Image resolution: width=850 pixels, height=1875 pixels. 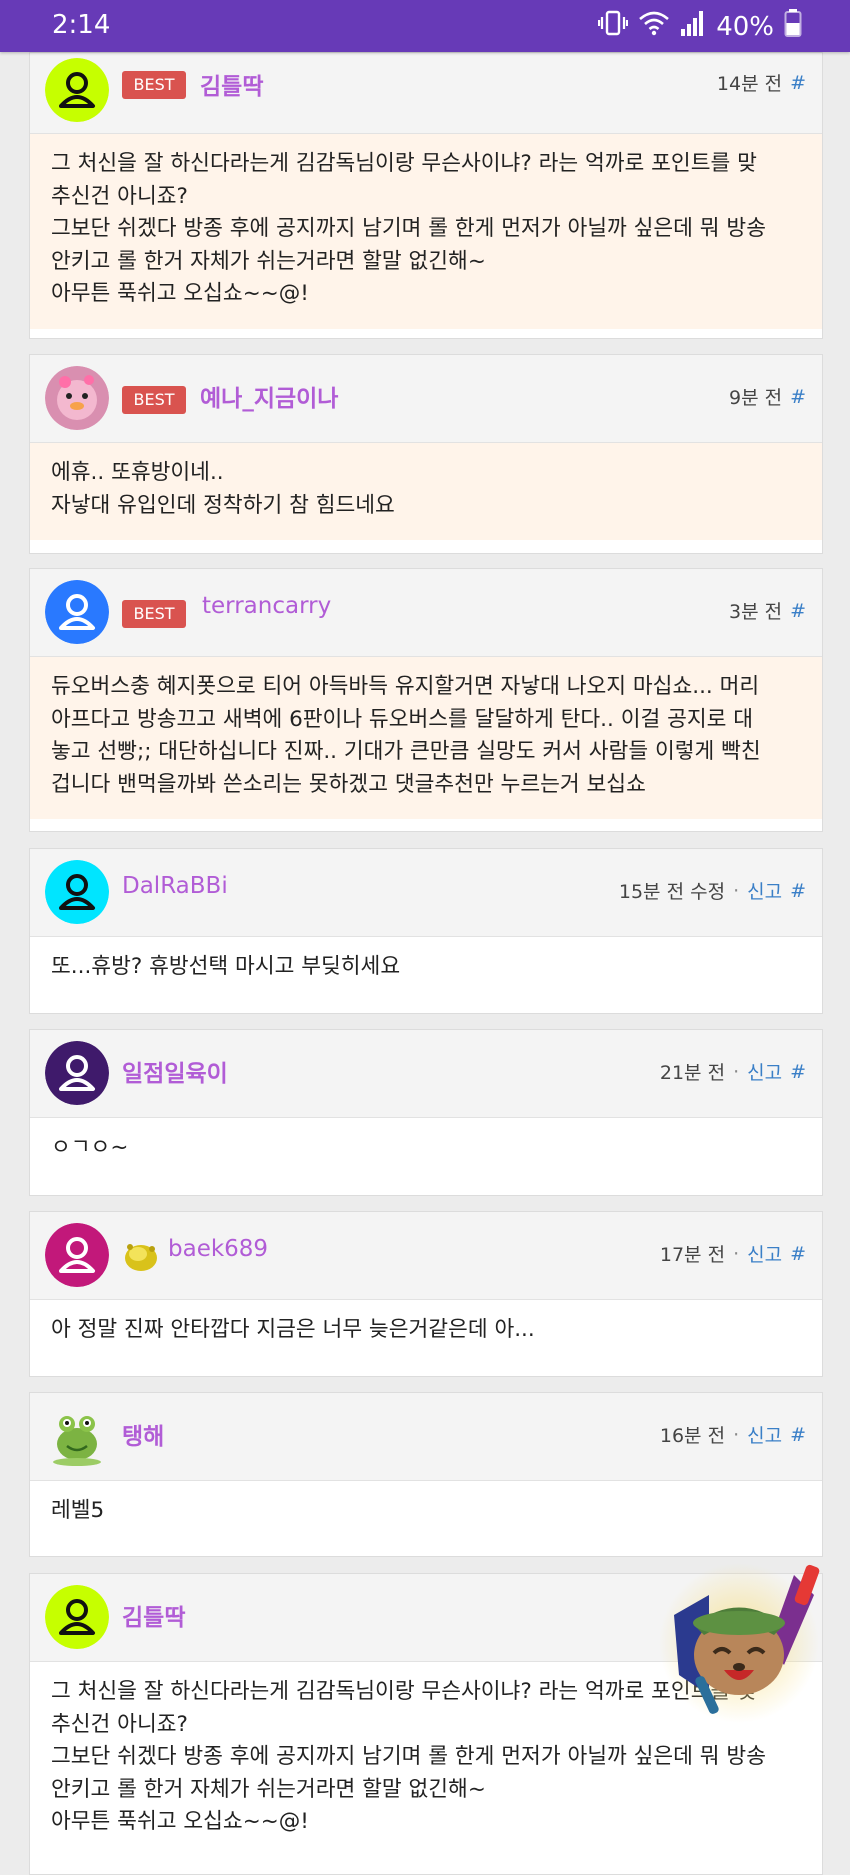 I want to click on vibrate-icon, so click(x=613, y=26).